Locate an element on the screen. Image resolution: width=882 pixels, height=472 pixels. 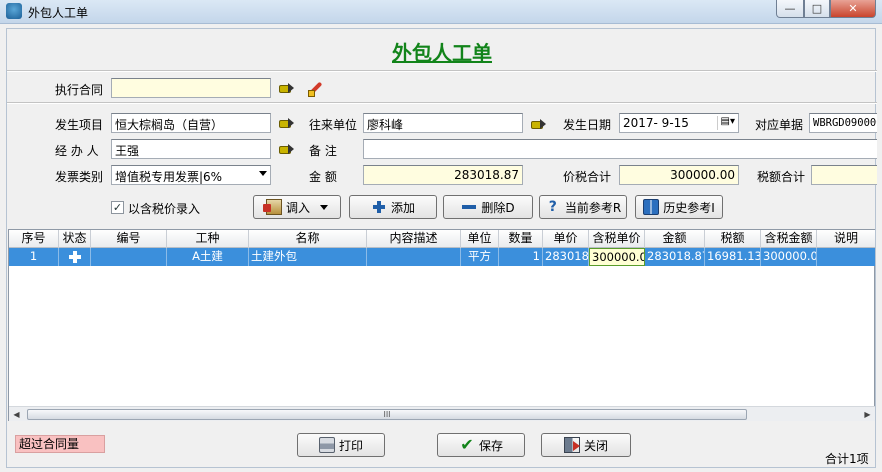
add-button: 添加 is located at coordinates (393, 207).